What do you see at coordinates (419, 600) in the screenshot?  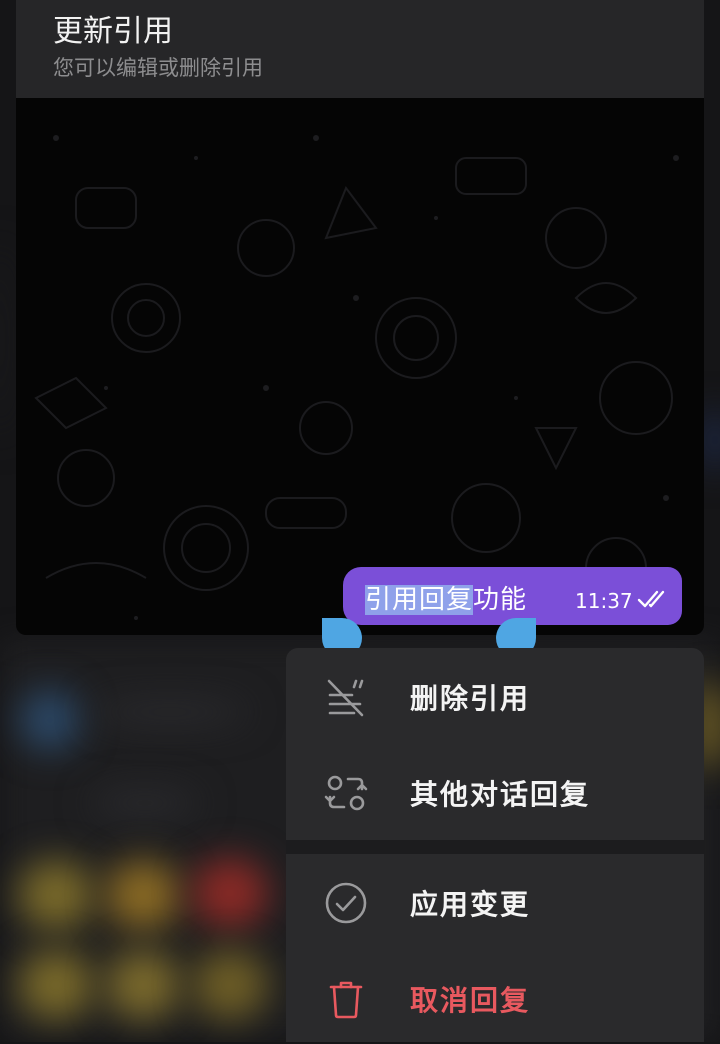 I see `selected-quote-text: 引用回复` at bounding box center [419, 600].